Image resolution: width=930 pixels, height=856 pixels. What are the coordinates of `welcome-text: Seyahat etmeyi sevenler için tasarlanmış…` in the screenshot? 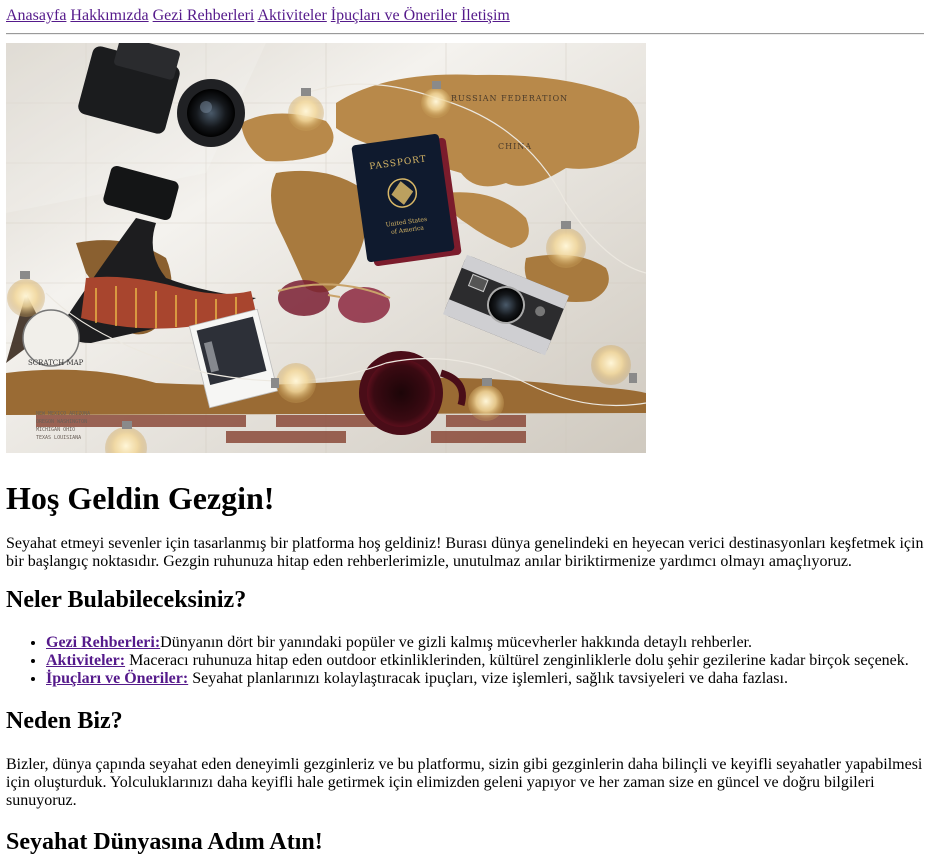 It's located at (465, 552).